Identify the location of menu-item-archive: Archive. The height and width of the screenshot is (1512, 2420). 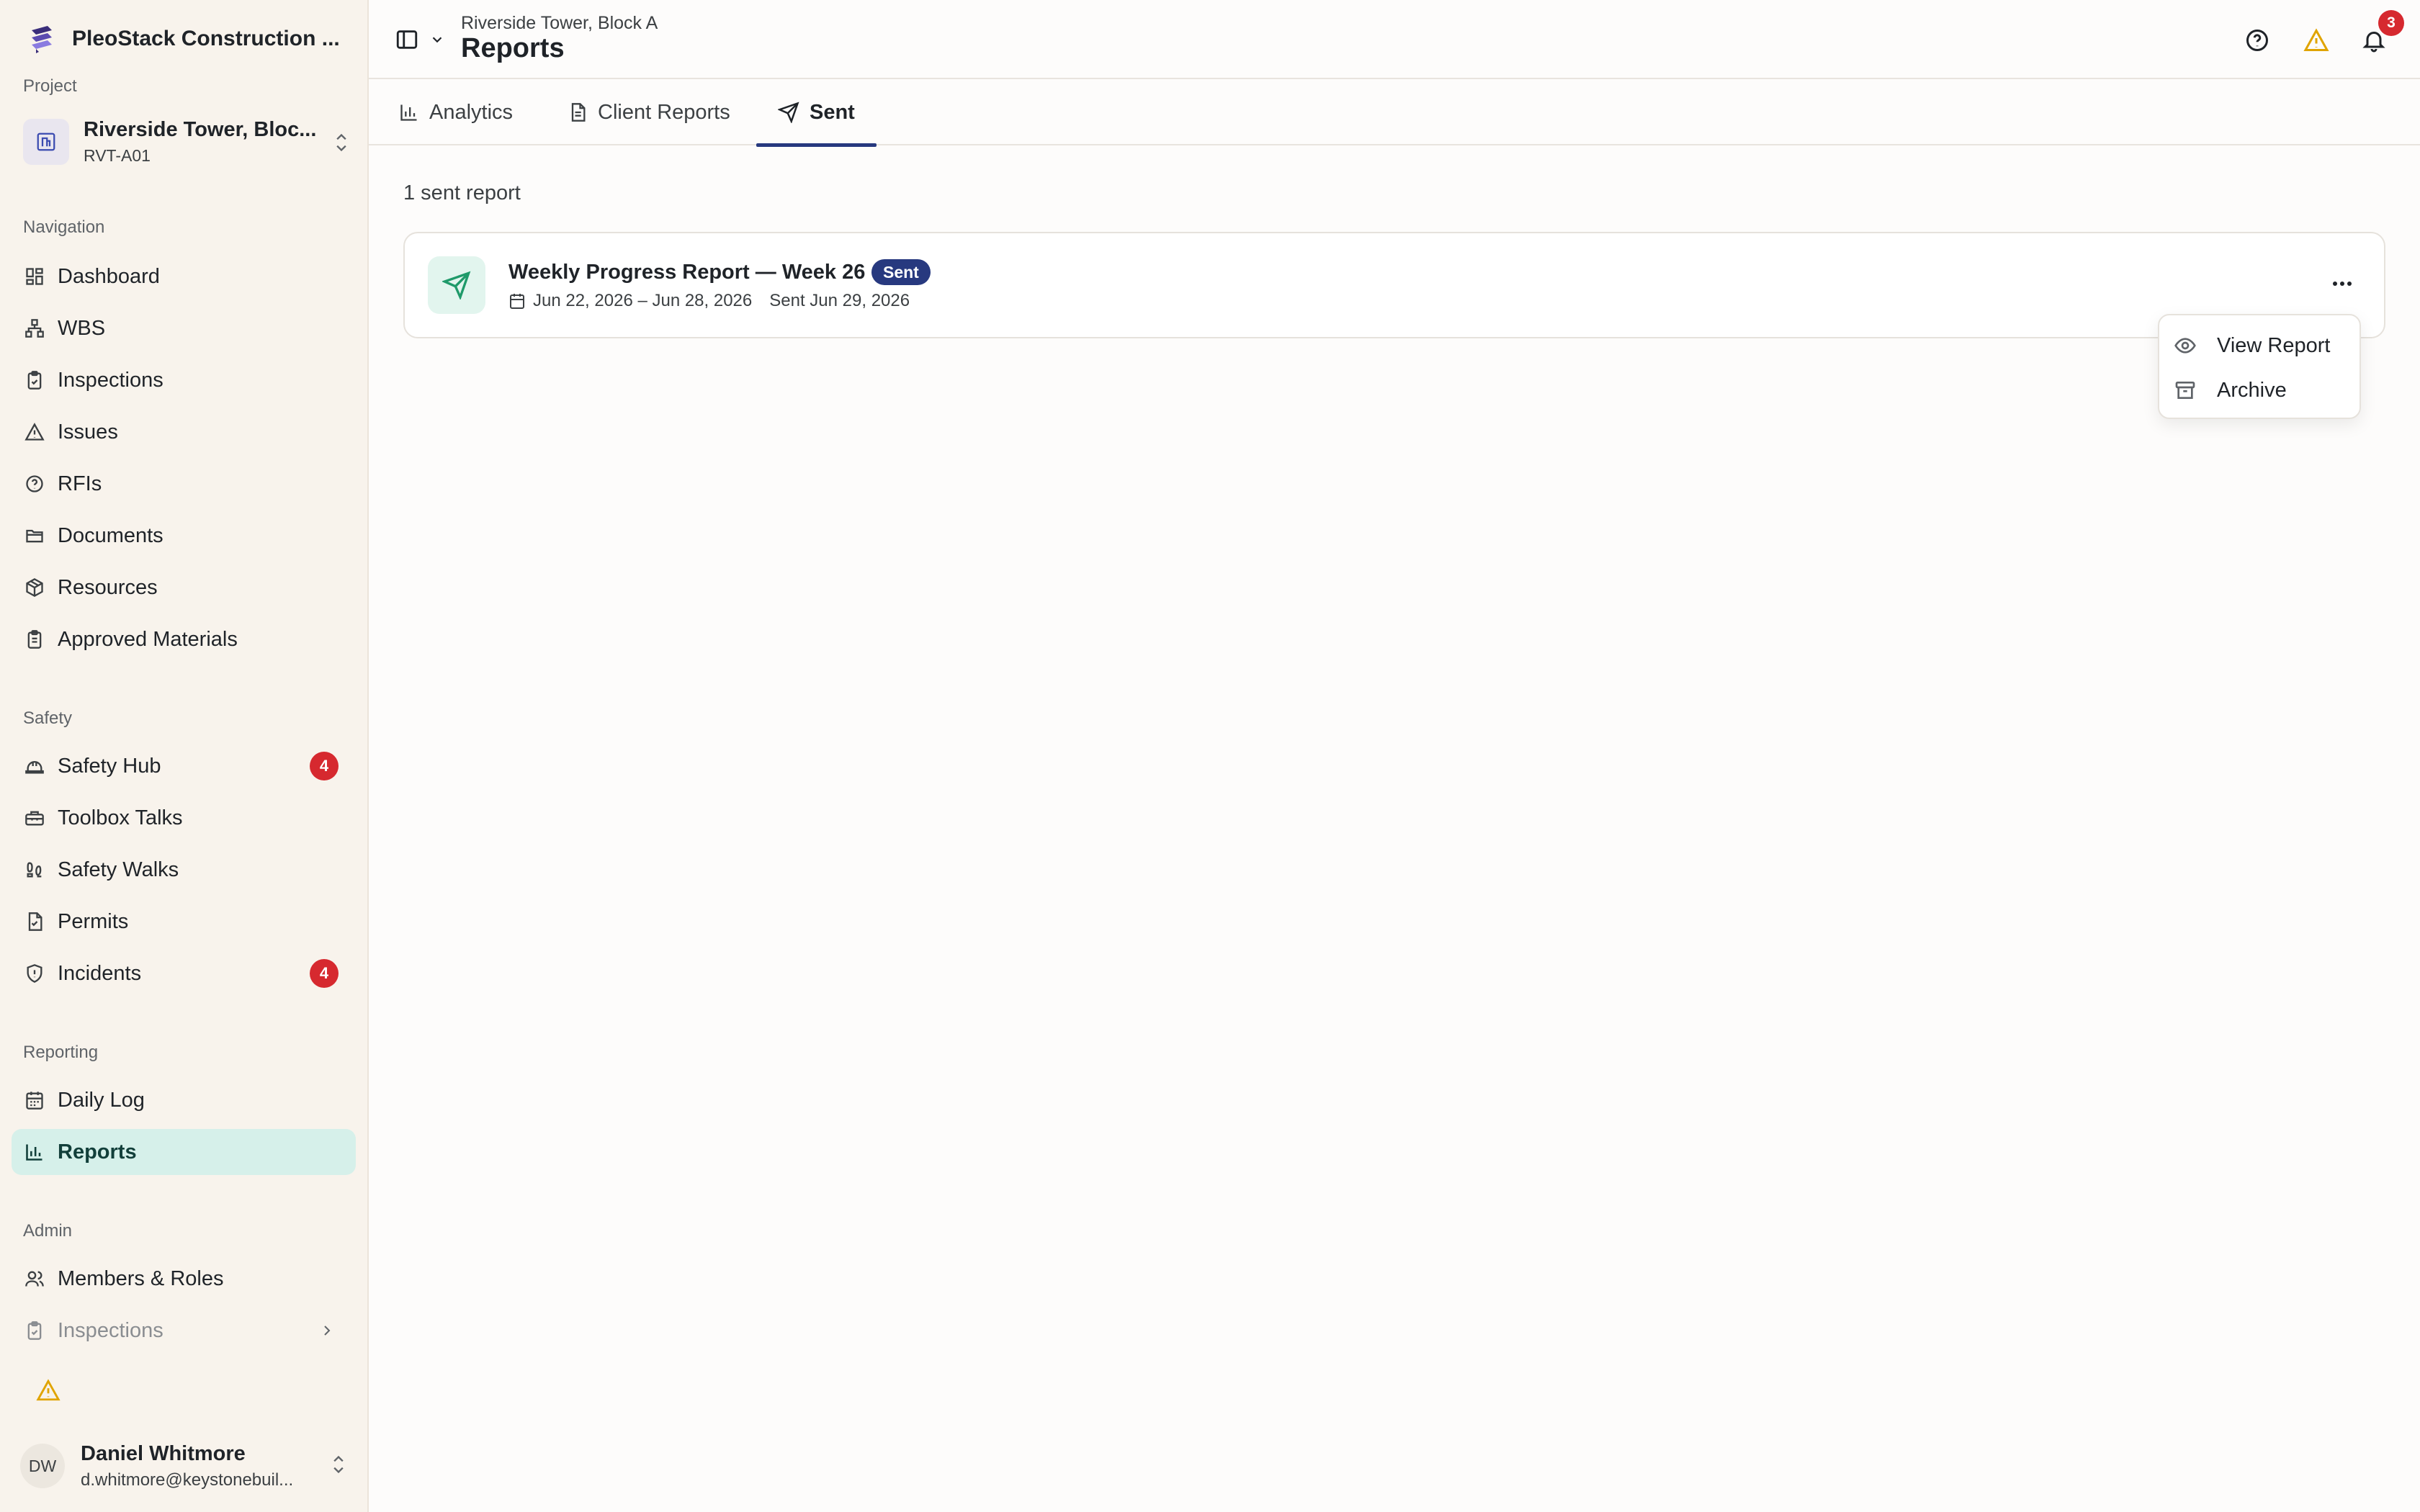
(2261, 390).